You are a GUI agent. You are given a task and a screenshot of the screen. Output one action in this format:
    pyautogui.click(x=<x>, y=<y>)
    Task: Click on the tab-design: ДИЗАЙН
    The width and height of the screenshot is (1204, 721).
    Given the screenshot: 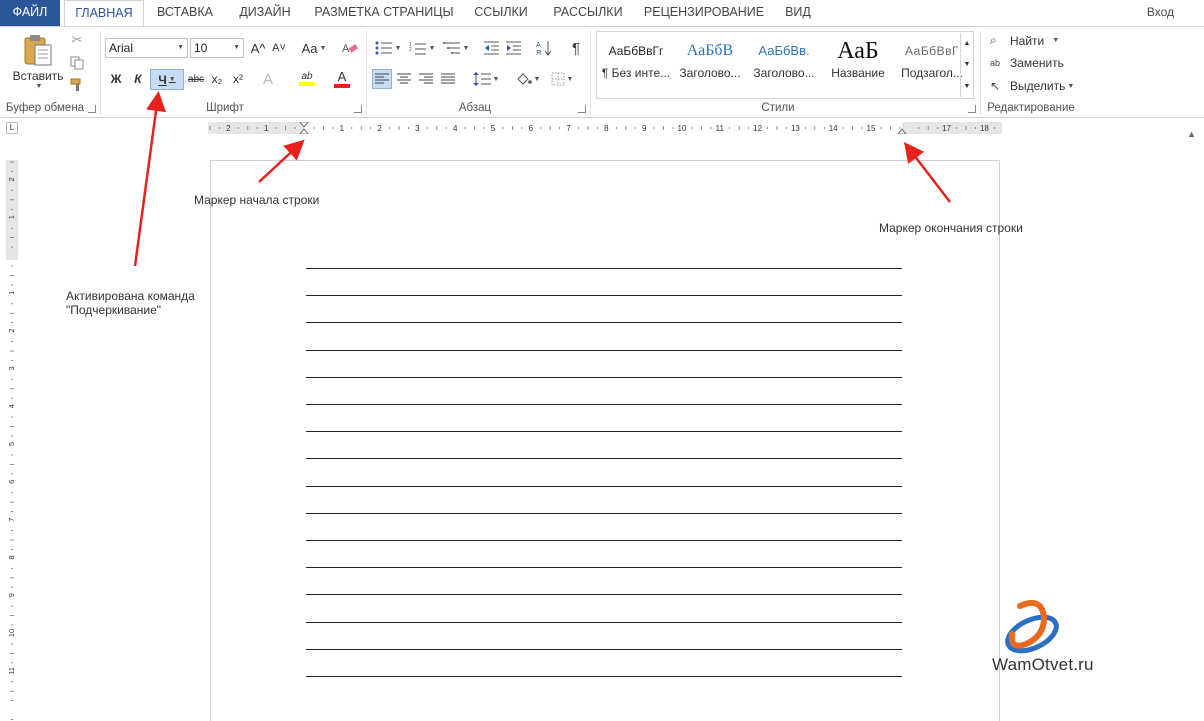 What is the action you would take?
    pyautogui.click(x=265, y=13)
    